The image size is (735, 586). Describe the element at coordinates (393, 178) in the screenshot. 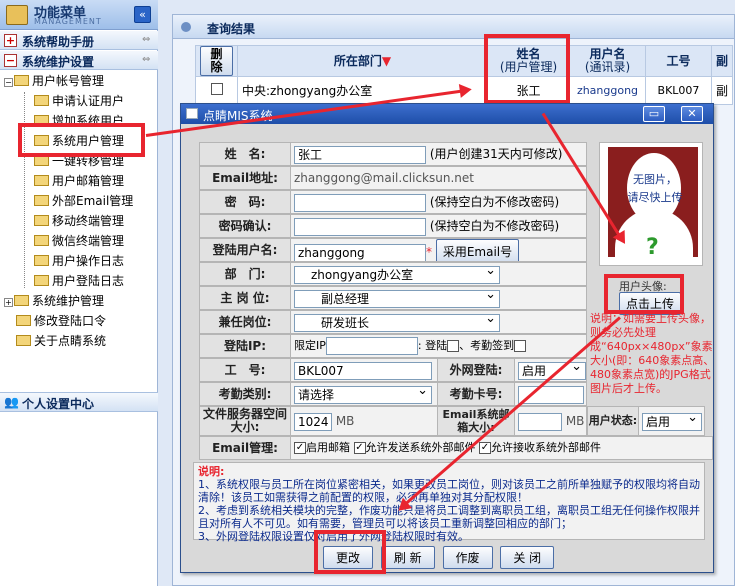

I see `row-email: Email地址: zhanggong@mail.clicksun.net` at that location.